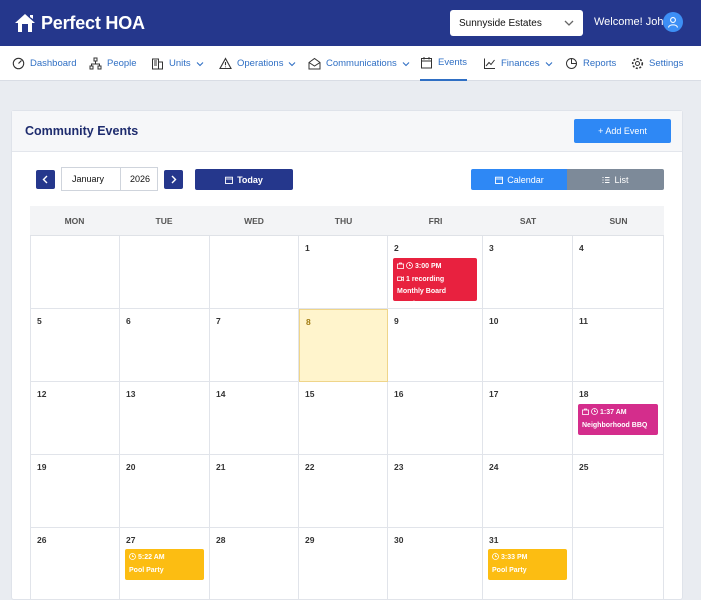  I want to click on calendar-day-cell: 6, so click(165, 345).